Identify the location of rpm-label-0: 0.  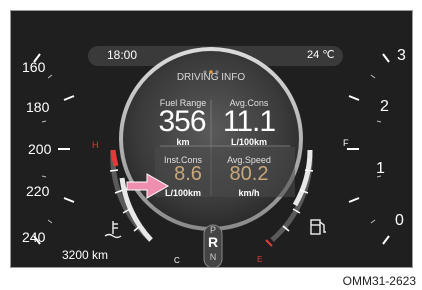
(399, 220).